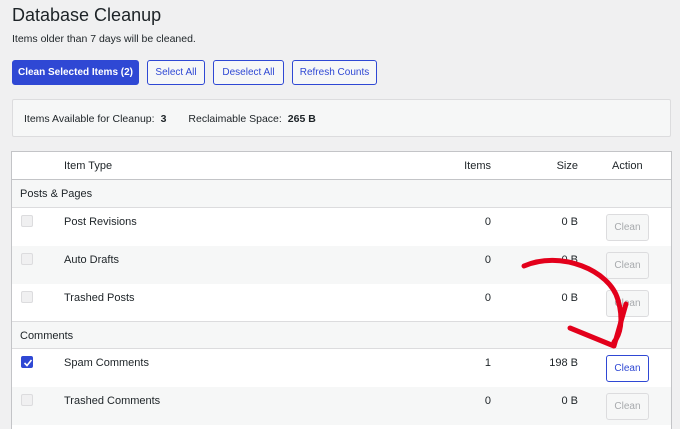 Image resolution: width=680 pixels, height=429 pixels. I want to click on header-action: Action, so click(627, 166).